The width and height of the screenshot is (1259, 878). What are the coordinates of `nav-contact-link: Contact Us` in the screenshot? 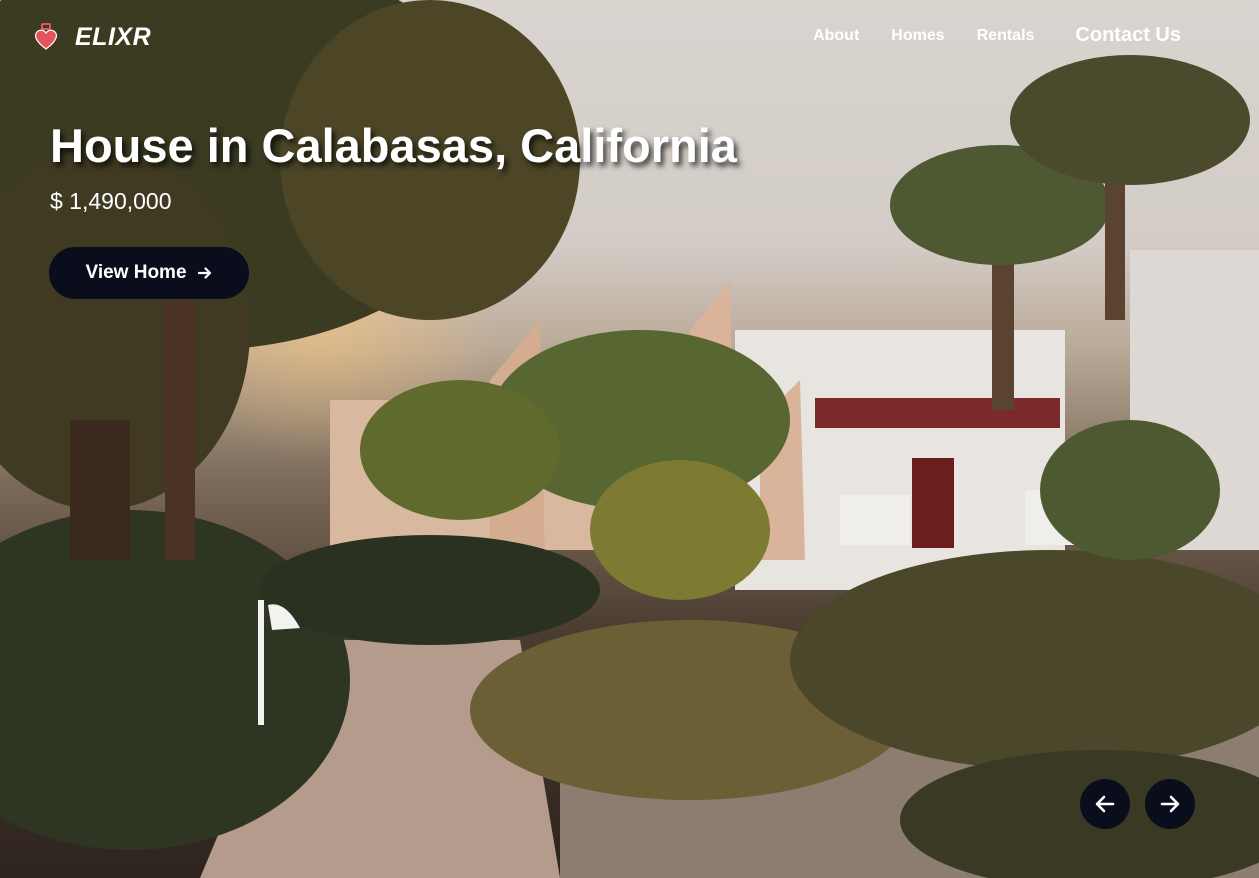 It's located at (1128, 35).